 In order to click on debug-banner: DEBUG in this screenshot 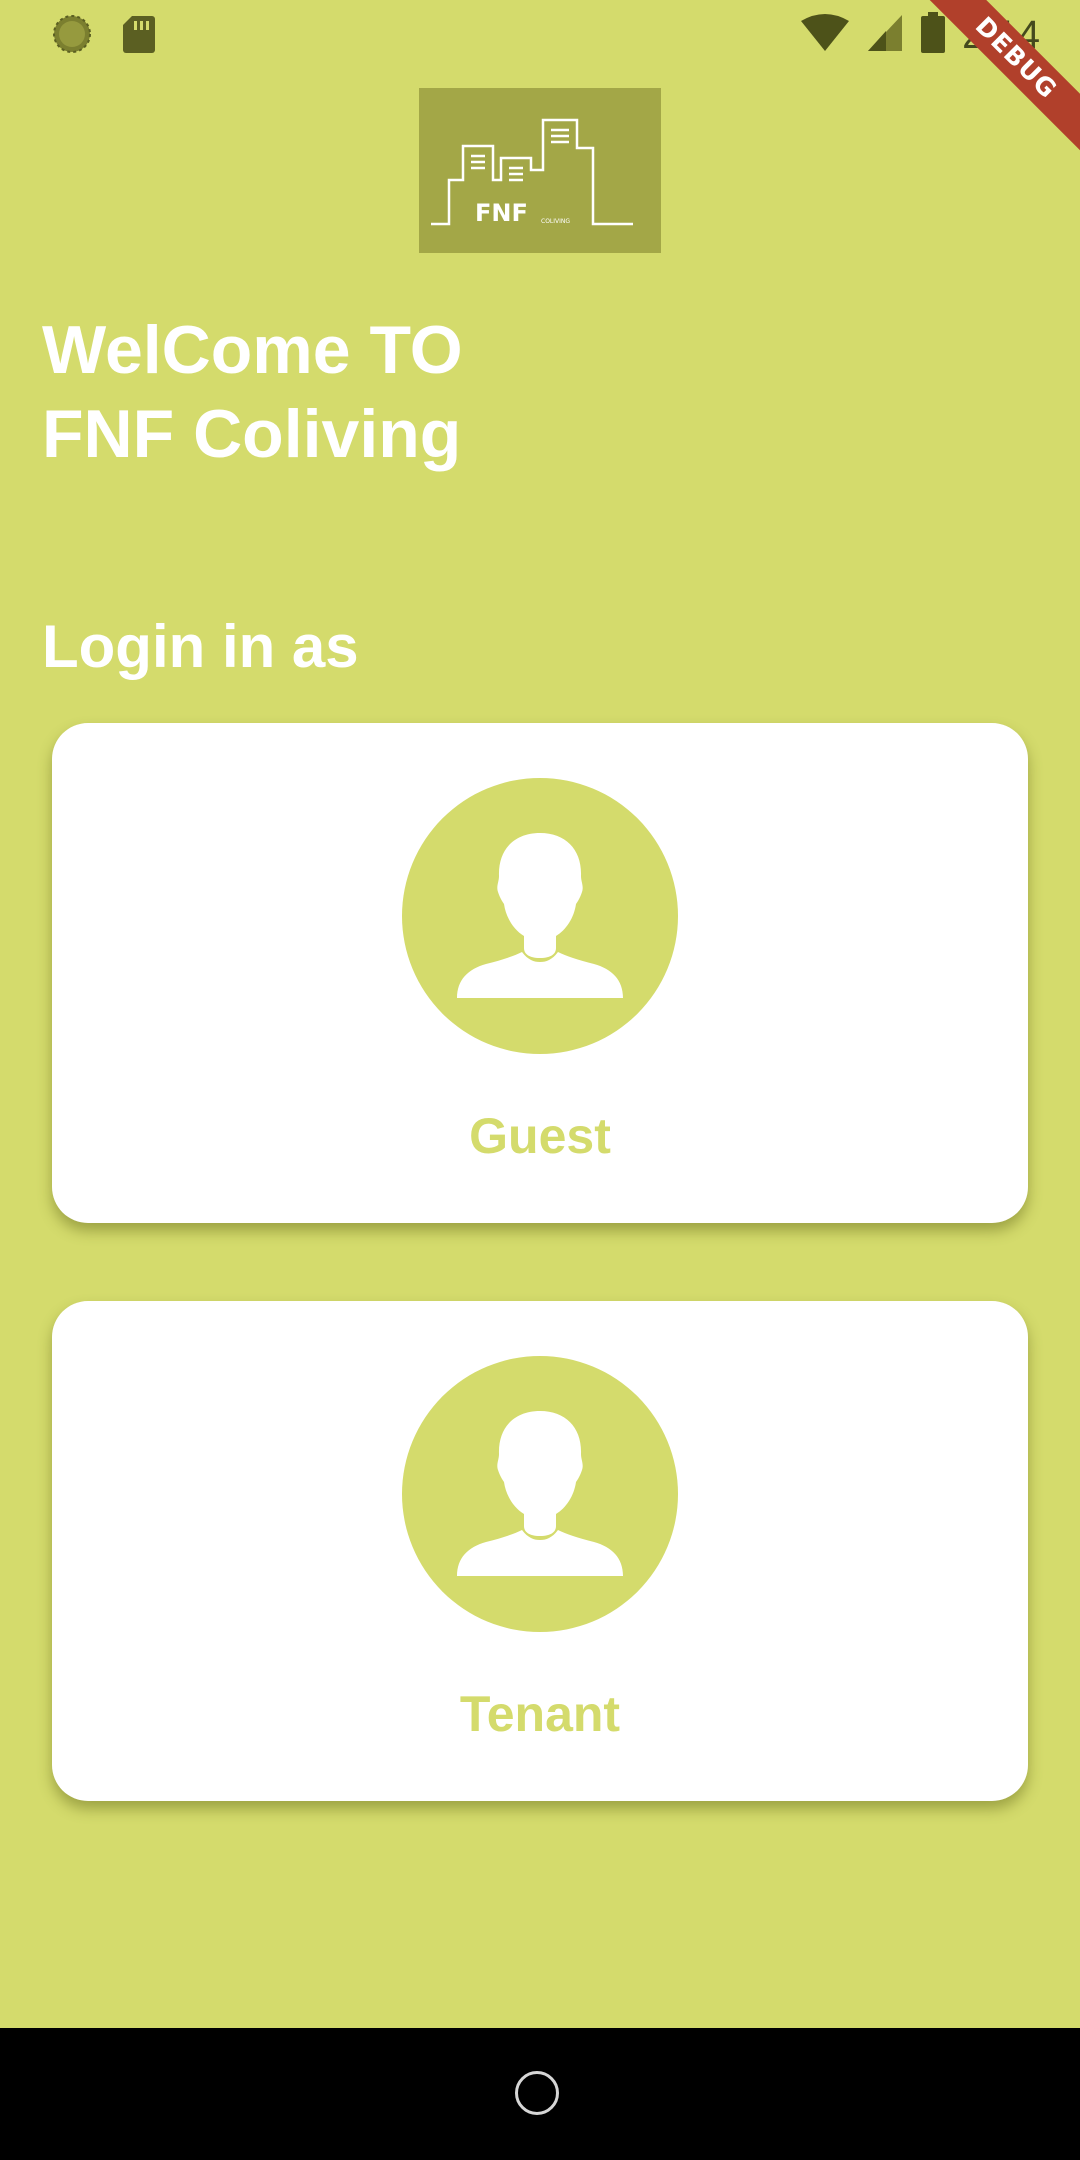, I will do `click(995, 85)`.